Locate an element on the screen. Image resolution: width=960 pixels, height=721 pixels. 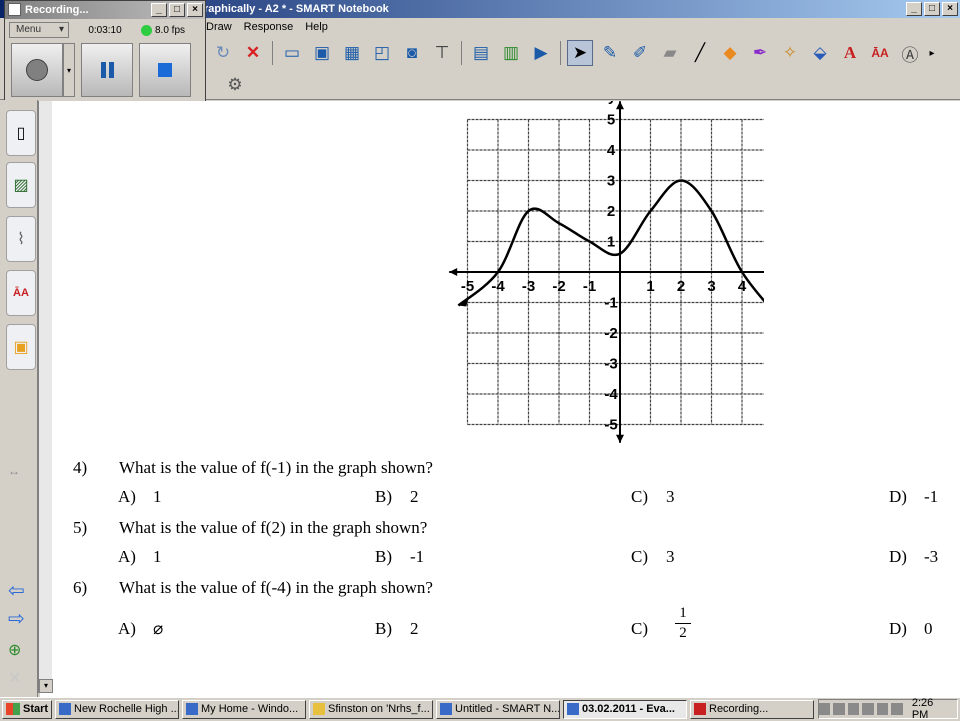
attachment-icon: ▤ is located at coordinates (481, 53).